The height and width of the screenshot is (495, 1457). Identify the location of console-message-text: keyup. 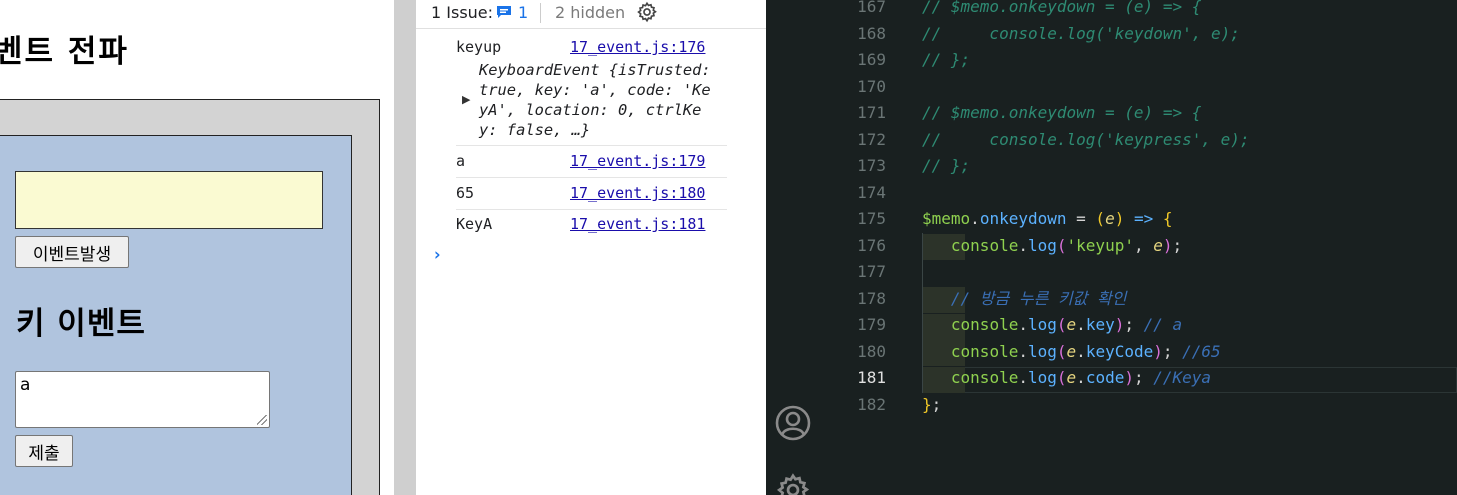
(479, 47).